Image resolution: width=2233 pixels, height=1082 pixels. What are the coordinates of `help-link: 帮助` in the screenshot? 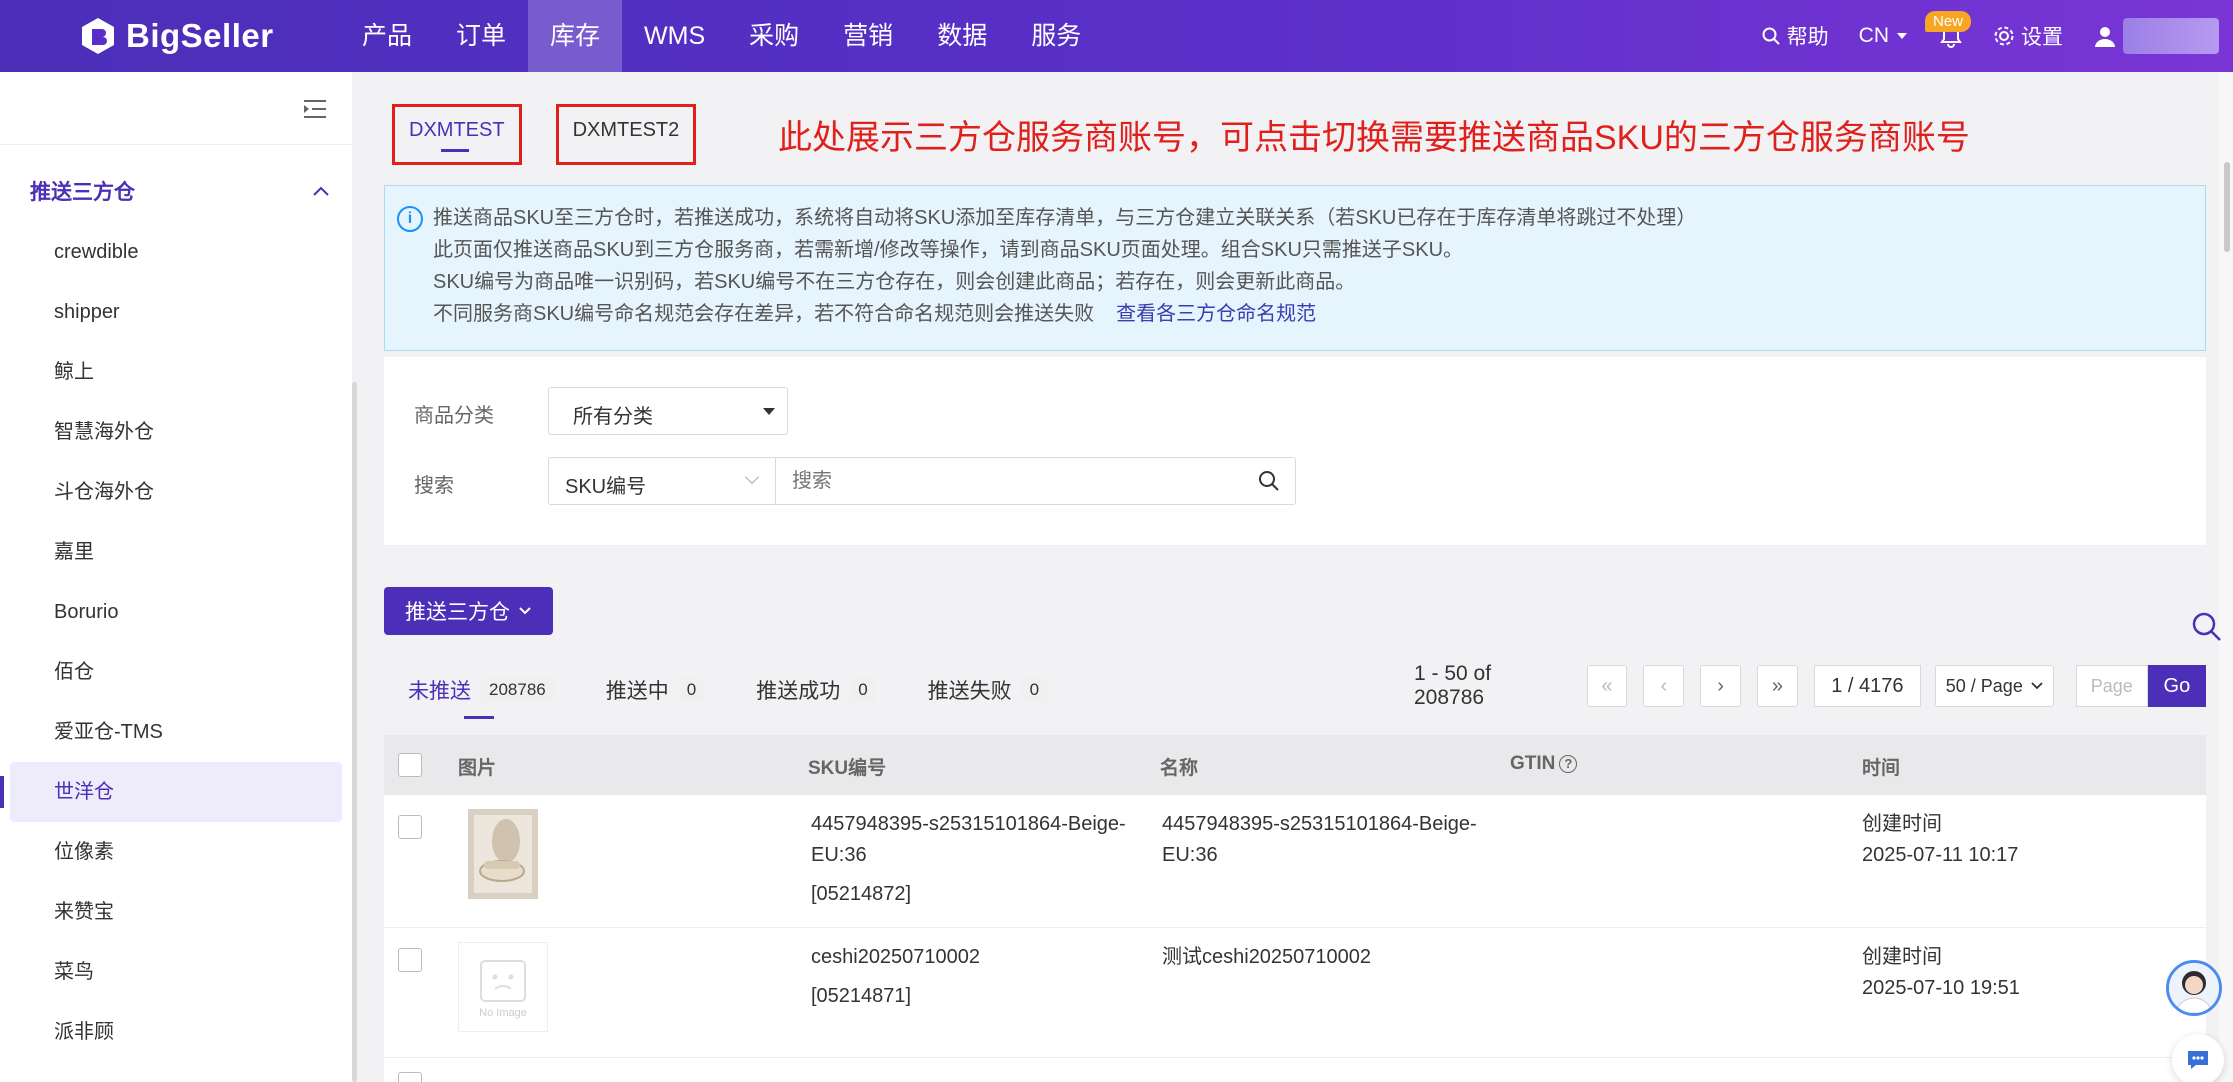 It's located at (1795, 36).